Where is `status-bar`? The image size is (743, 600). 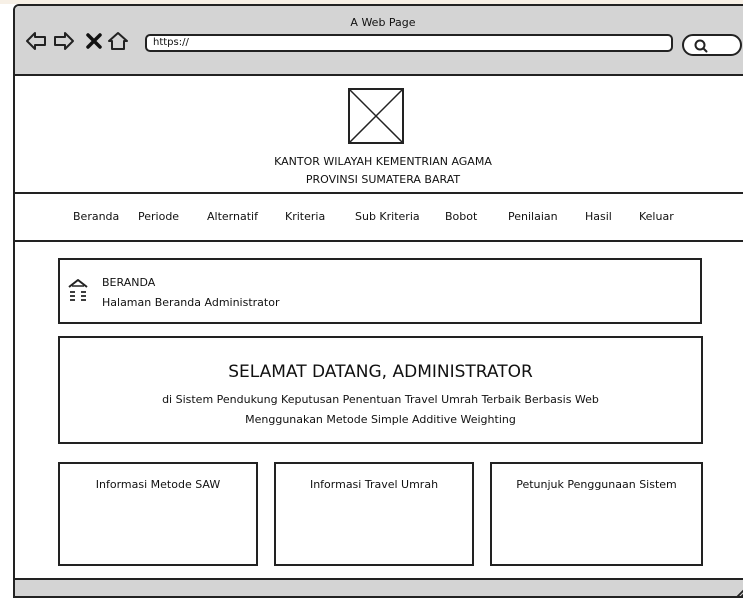 status-bar is located at coordinates (379, 588).